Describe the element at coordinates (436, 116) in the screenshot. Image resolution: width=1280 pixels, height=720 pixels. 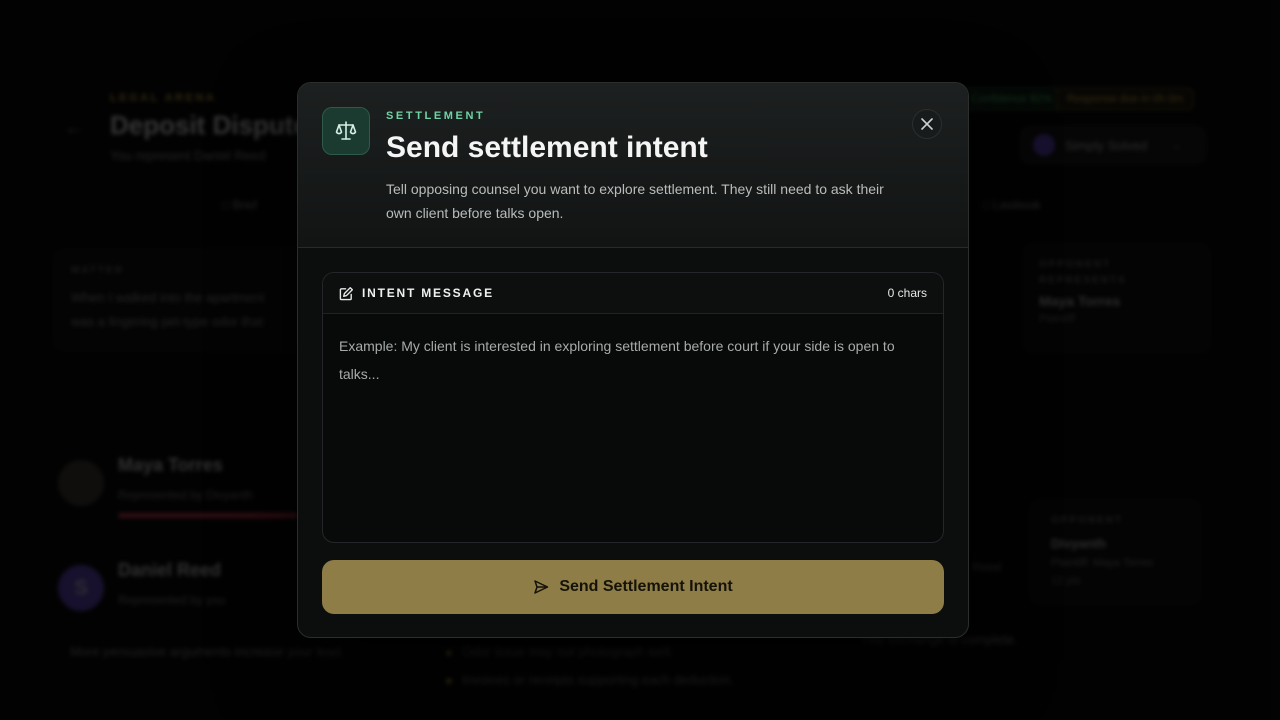
I see `modal-eyebrow: SETTLEMENT` at that location.